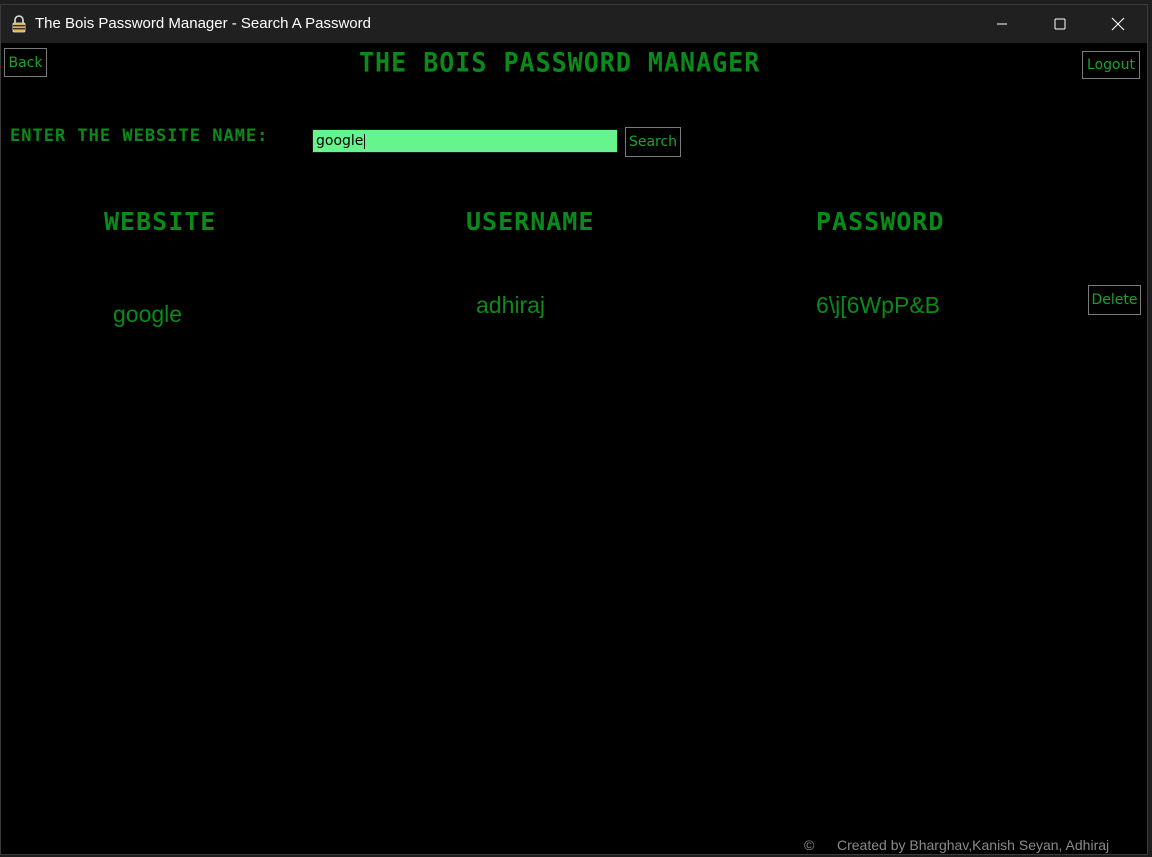 The height and width of the screenshot is (857, 1152). Describe the element at coordinates (1114, 300) in the screenshot. I see `delete-button: Delete` at that location.